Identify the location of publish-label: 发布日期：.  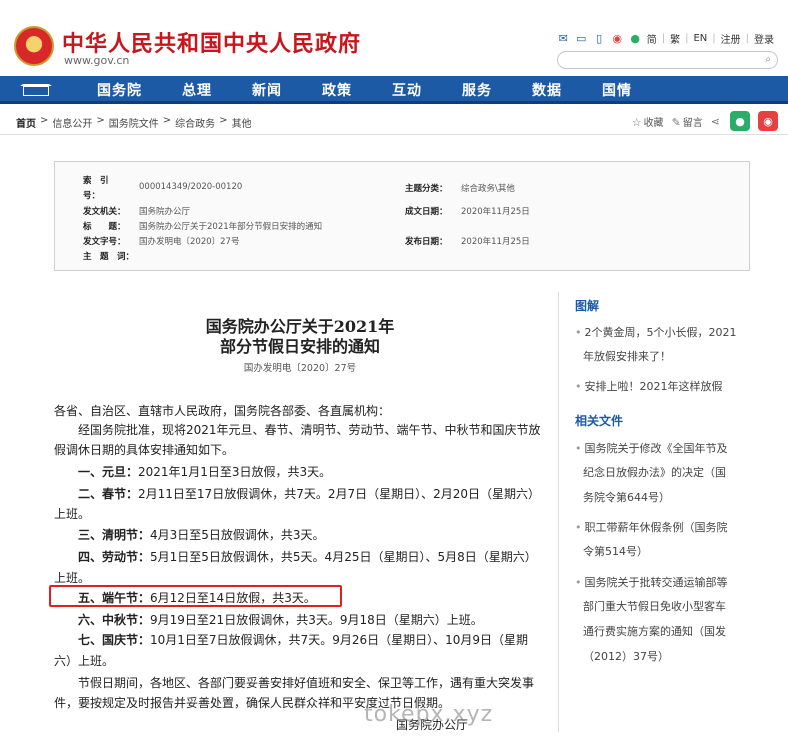
(426, 242).